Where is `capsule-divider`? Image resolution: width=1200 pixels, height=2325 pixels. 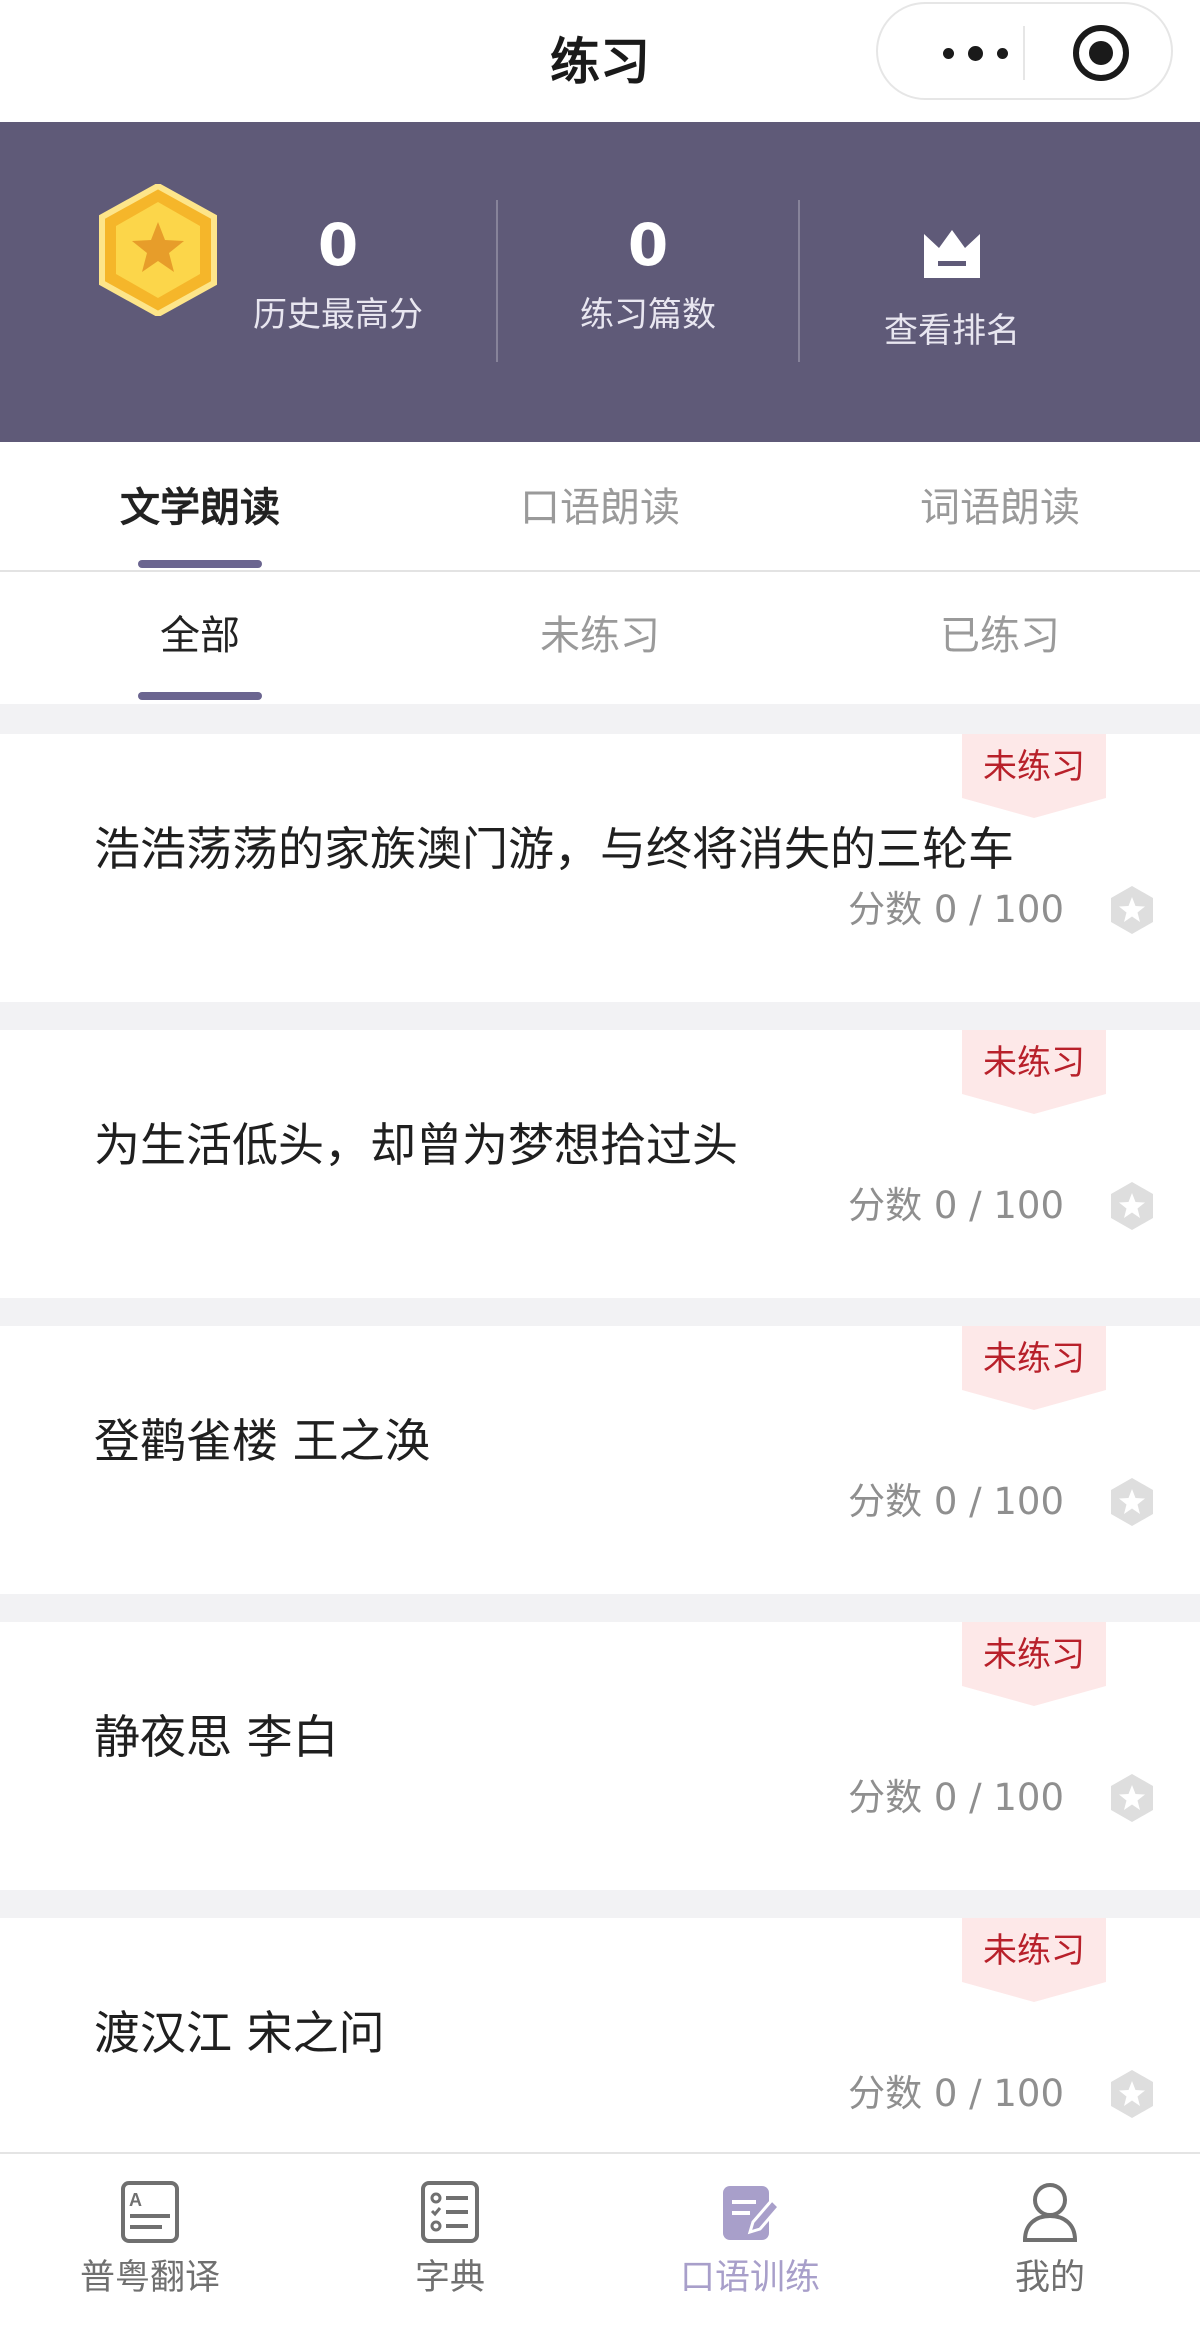
capsule-divider is located at coordinates (1024, 53).